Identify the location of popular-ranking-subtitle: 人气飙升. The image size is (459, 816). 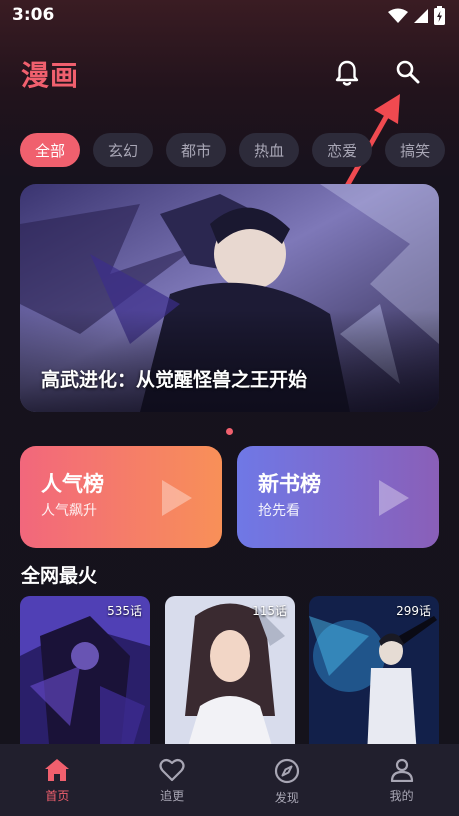
(69, 511).